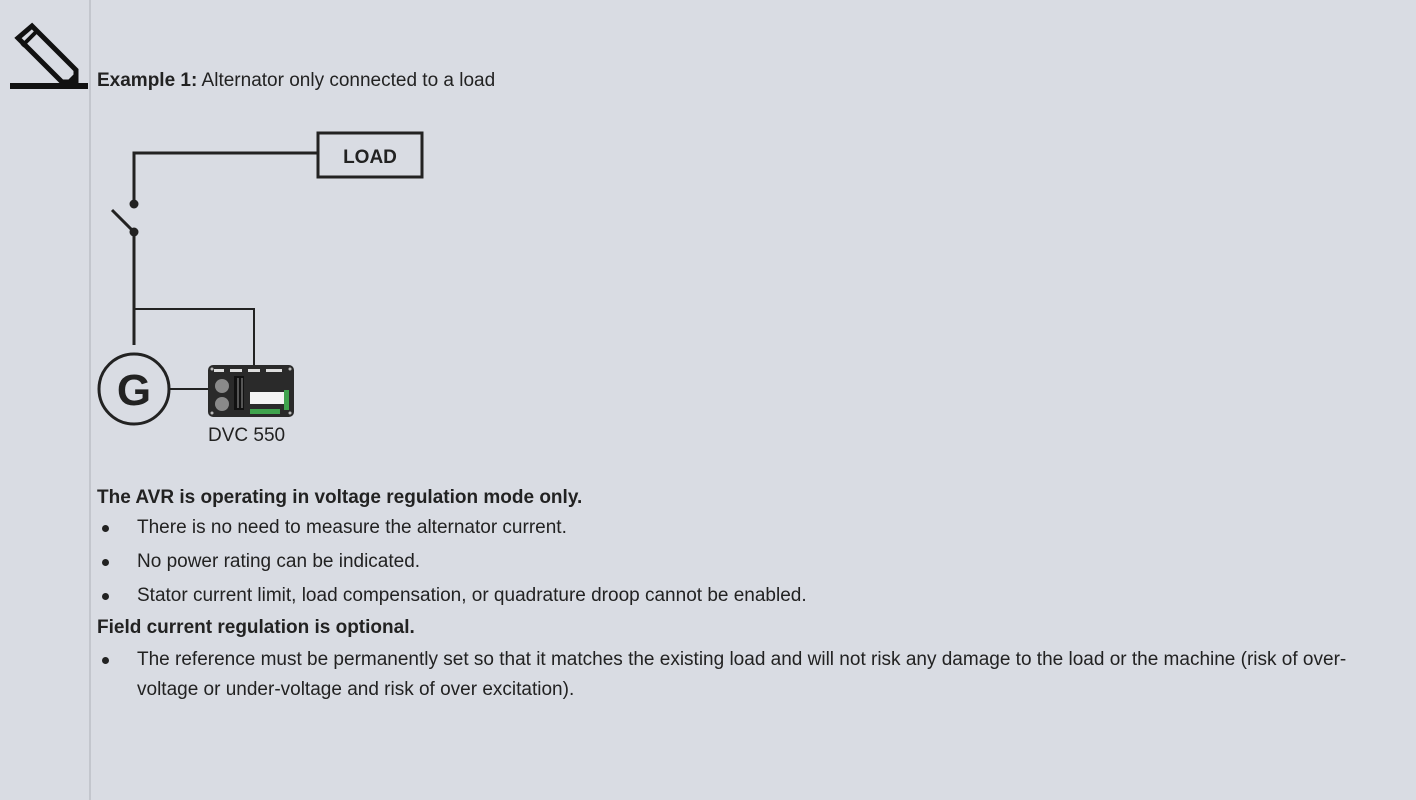  What do you see at coordinates (147, 80) in the screenshot?
I see `example-label: Example 1:` at bounding box center [147, 80].